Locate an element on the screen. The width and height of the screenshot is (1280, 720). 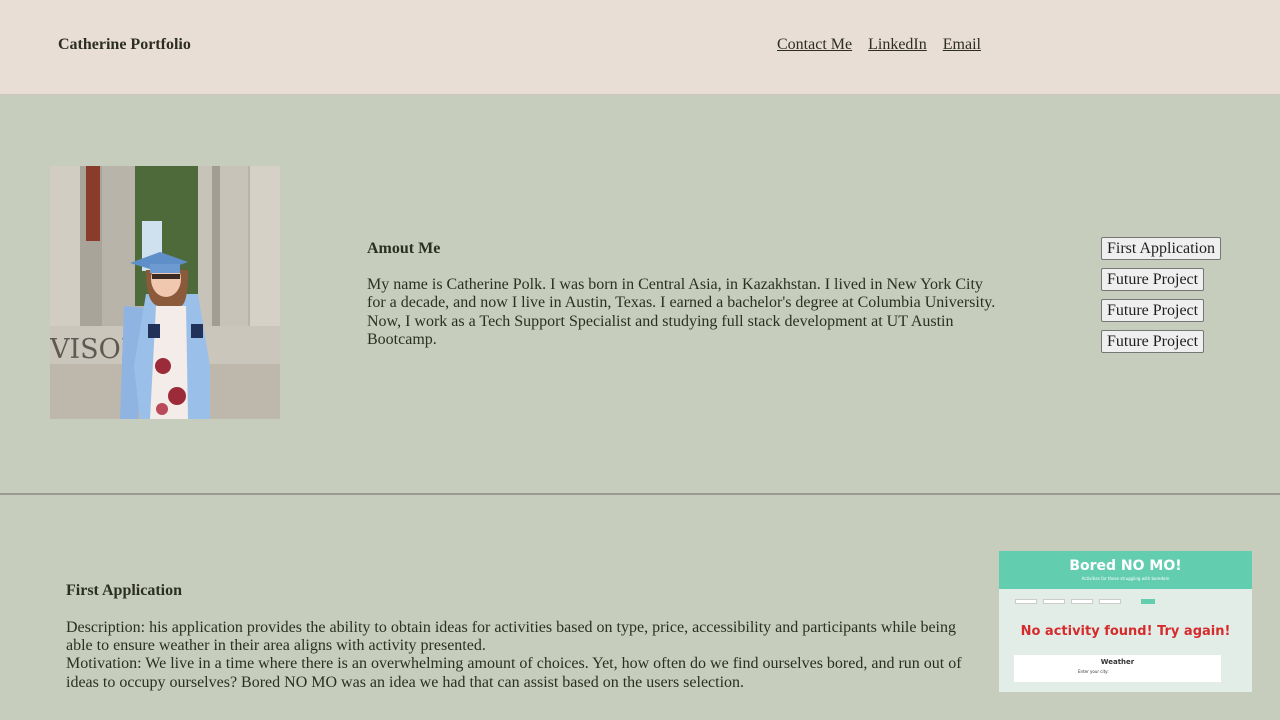
screenshot-weather-box: Weather Enter your city: is located at coordinates (1117, 668).